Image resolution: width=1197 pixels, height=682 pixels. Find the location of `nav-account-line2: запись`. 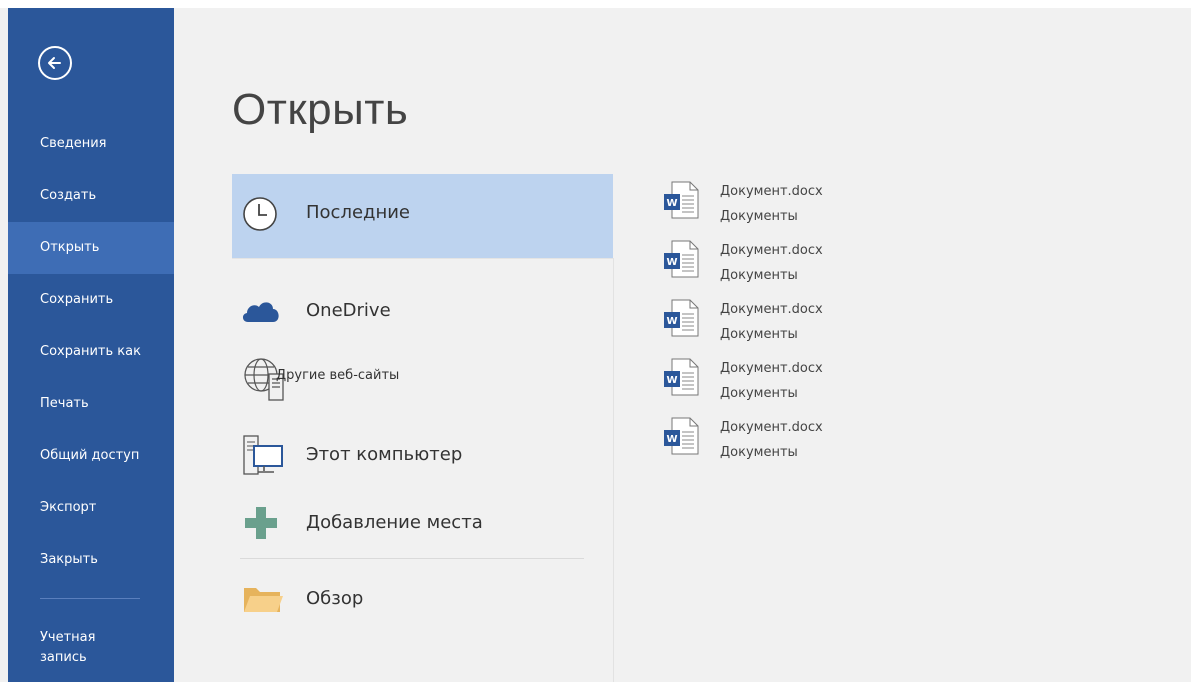

nav-account-line2: запись is located at coordinates (63, 657).